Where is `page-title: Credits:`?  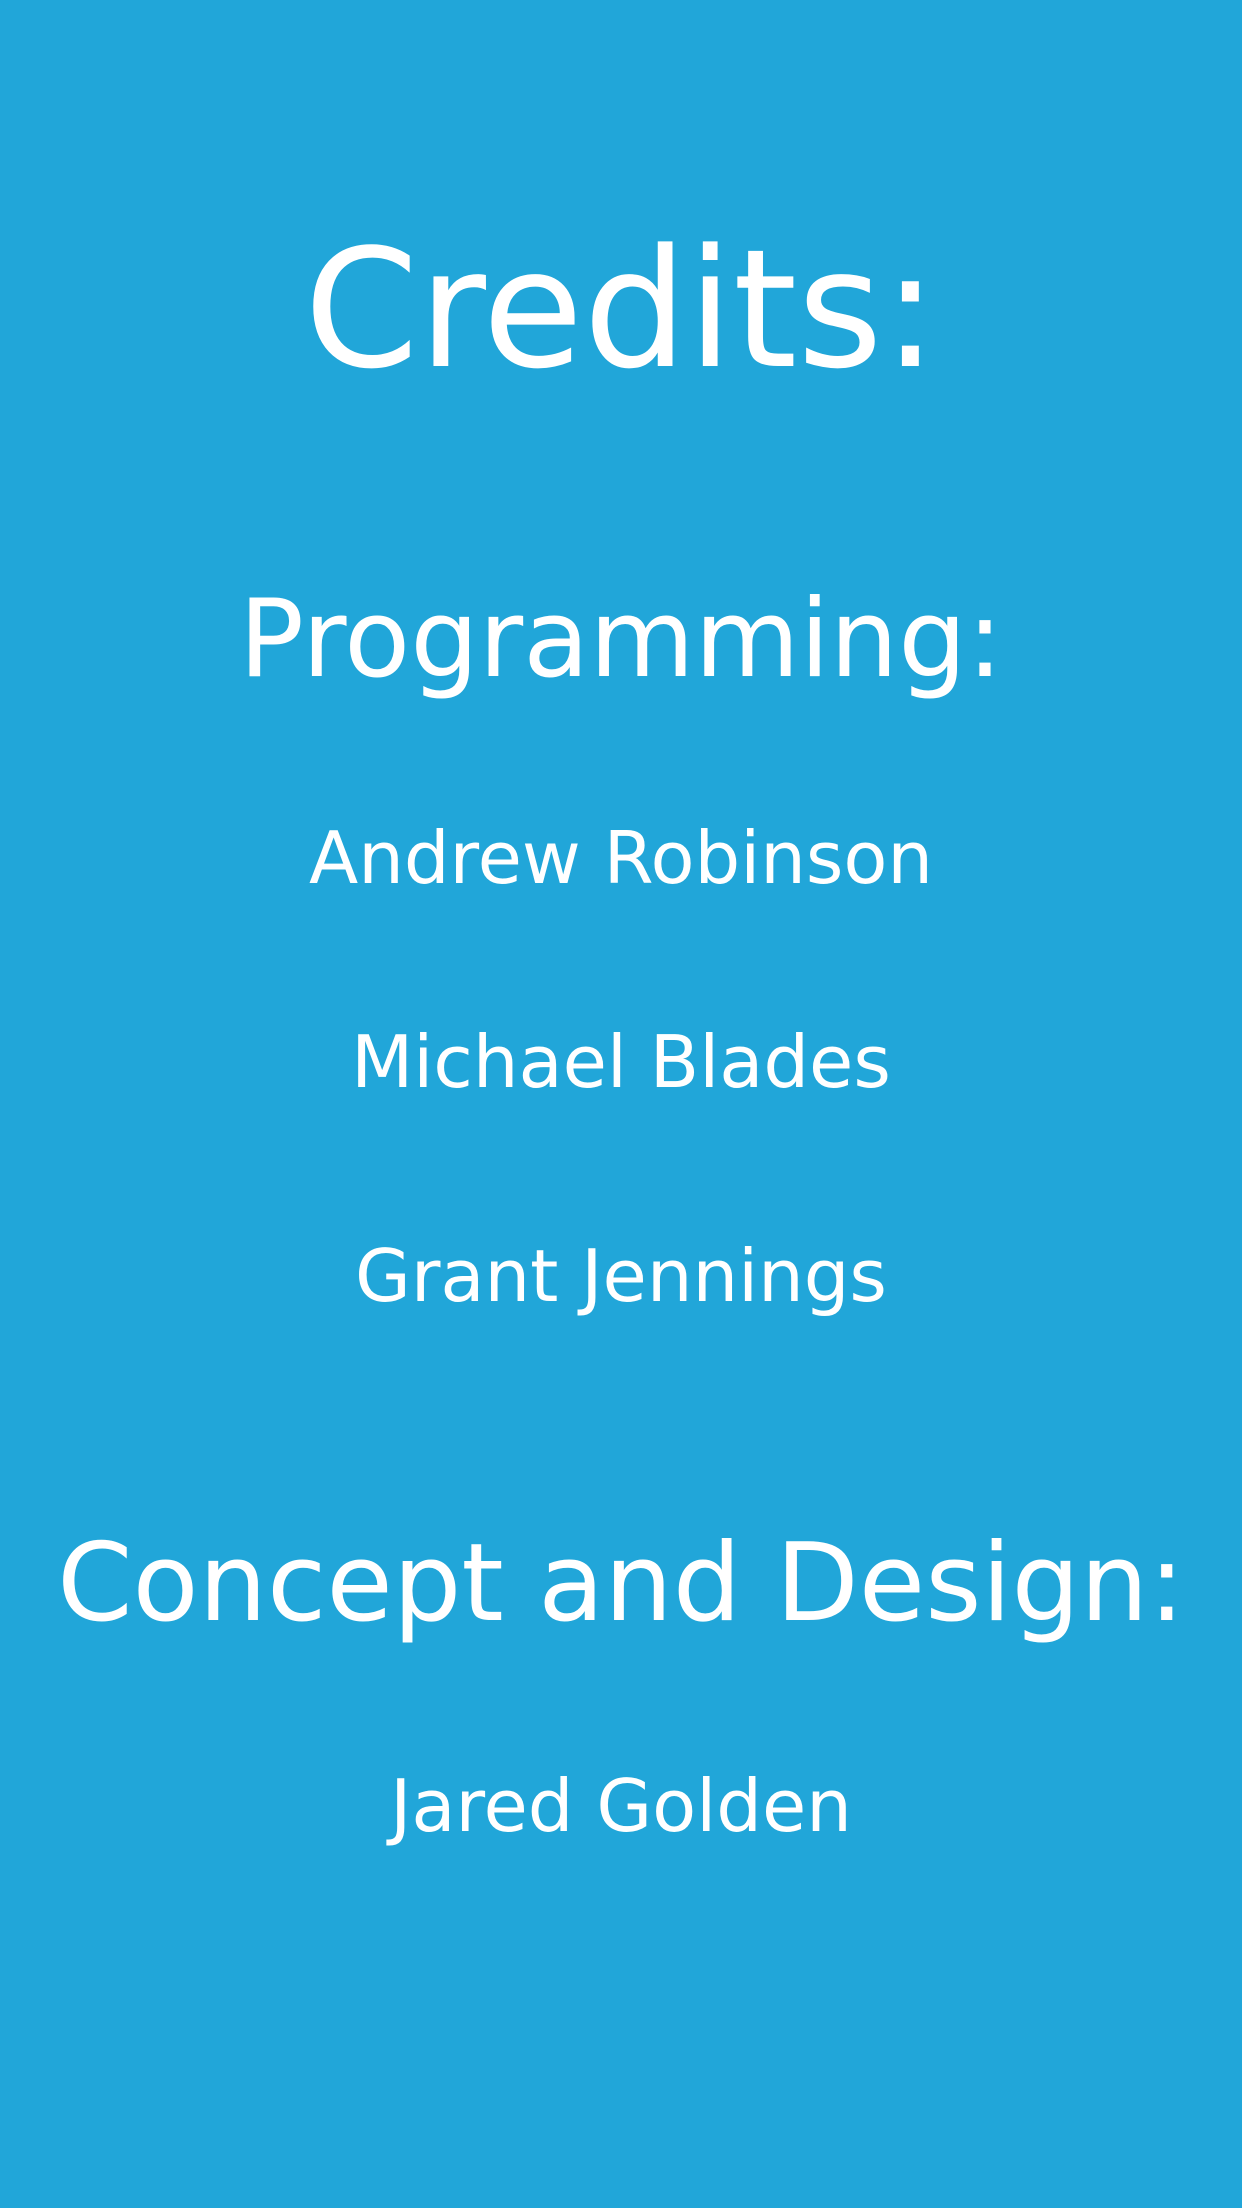
page-title: Credits: is located at coordinates (621, 309).